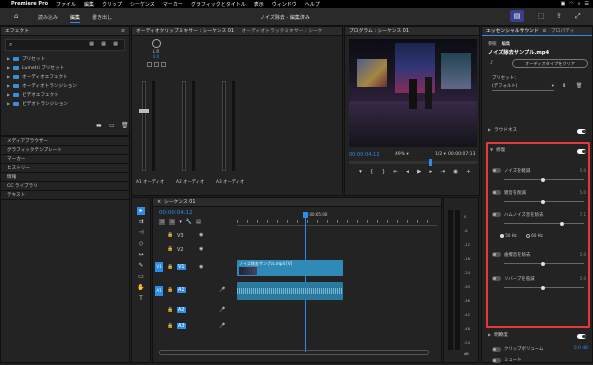 The width and height of the screenshot is (593, 365). Describe the element at coordinates (402, 154) in the screenshot. I see `zoom-select: 49% ▾` at that location.